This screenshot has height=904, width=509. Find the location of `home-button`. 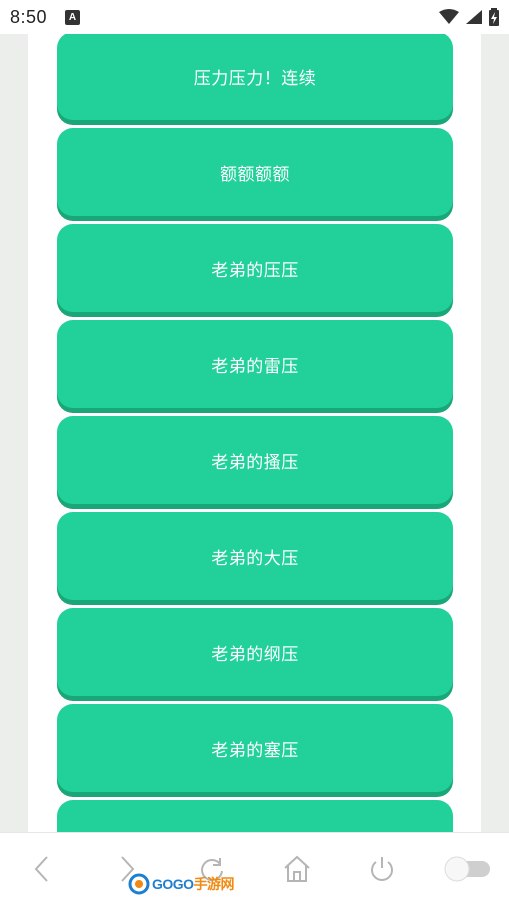

home-button is located at coordinates (297, 869).